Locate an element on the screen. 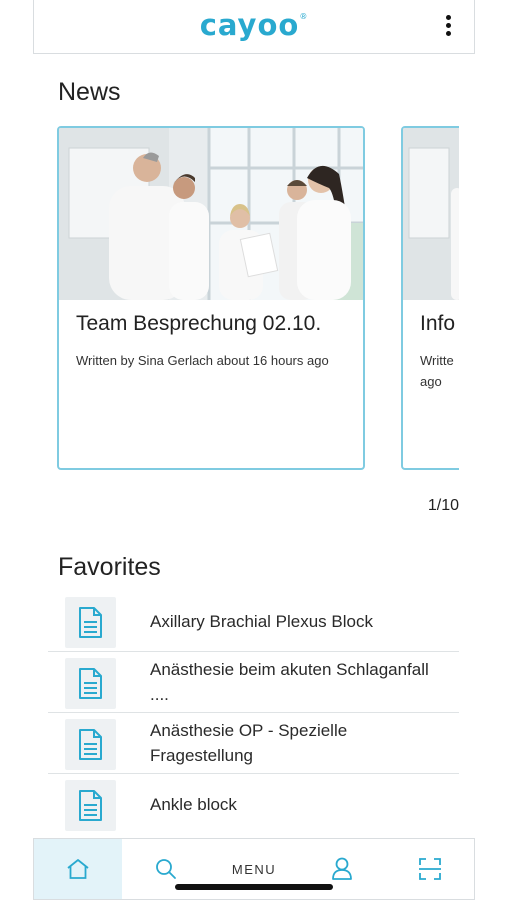  user-icon is located at coordinates (342, 868).